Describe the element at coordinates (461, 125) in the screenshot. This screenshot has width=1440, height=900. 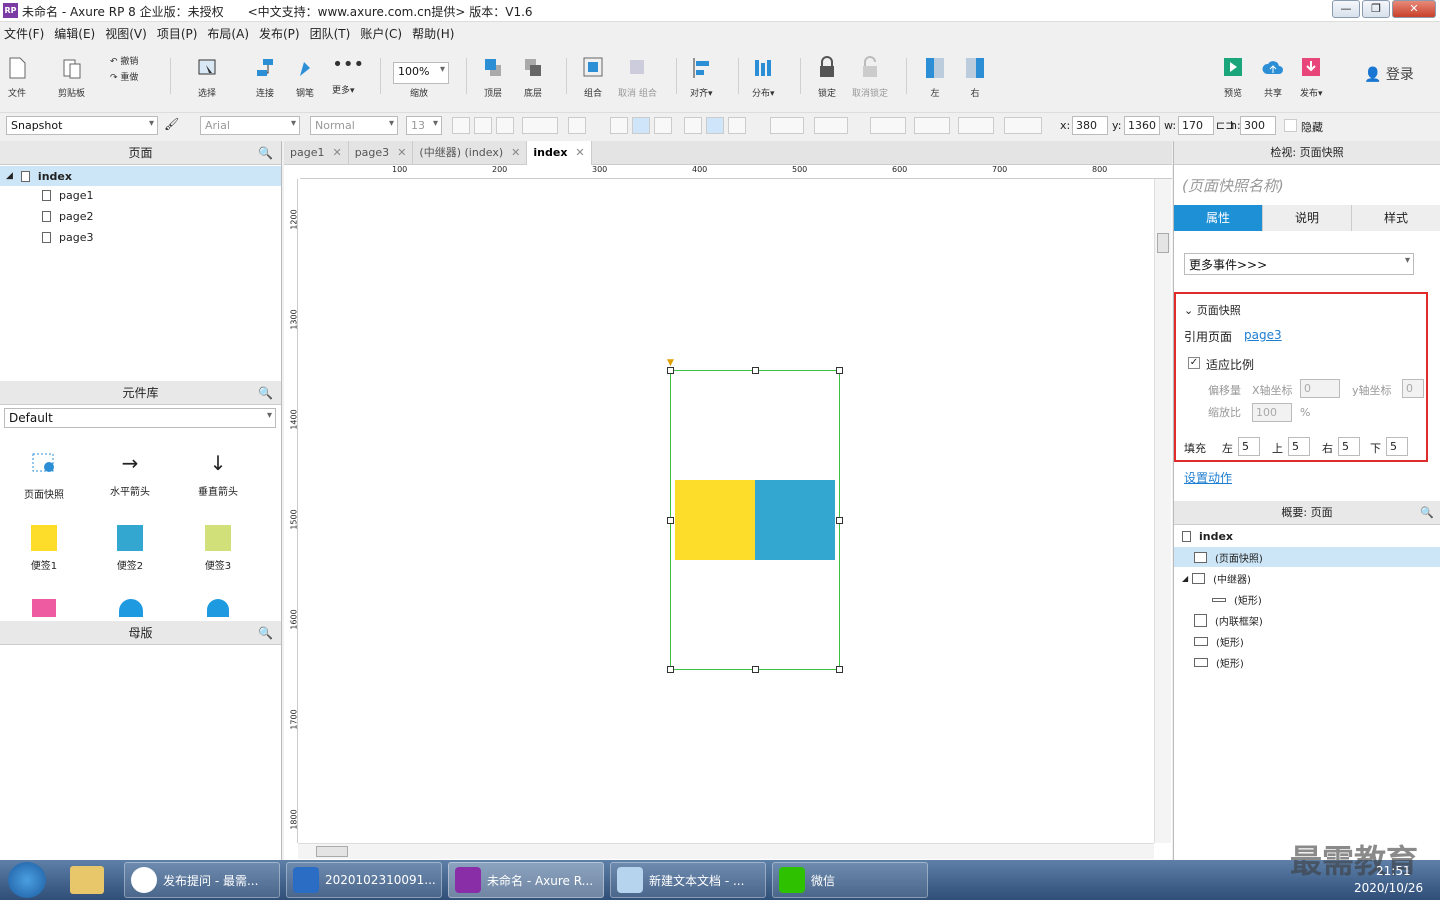
I see `bold-icon` at that location.